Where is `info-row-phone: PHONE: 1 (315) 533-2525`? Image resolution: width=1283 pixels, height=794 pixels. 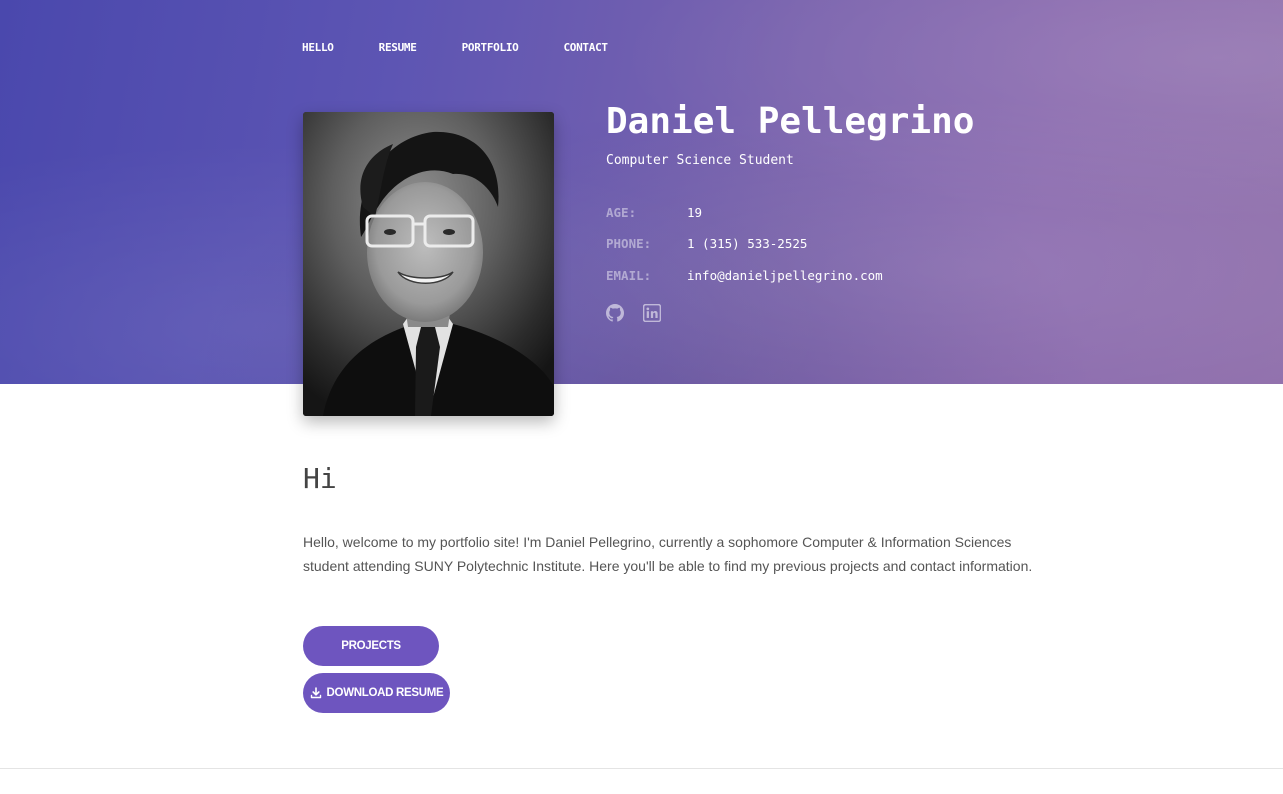
info-row-phone: PHONE: 1 (315) 533-2525 is located at coordinates (706, 243).